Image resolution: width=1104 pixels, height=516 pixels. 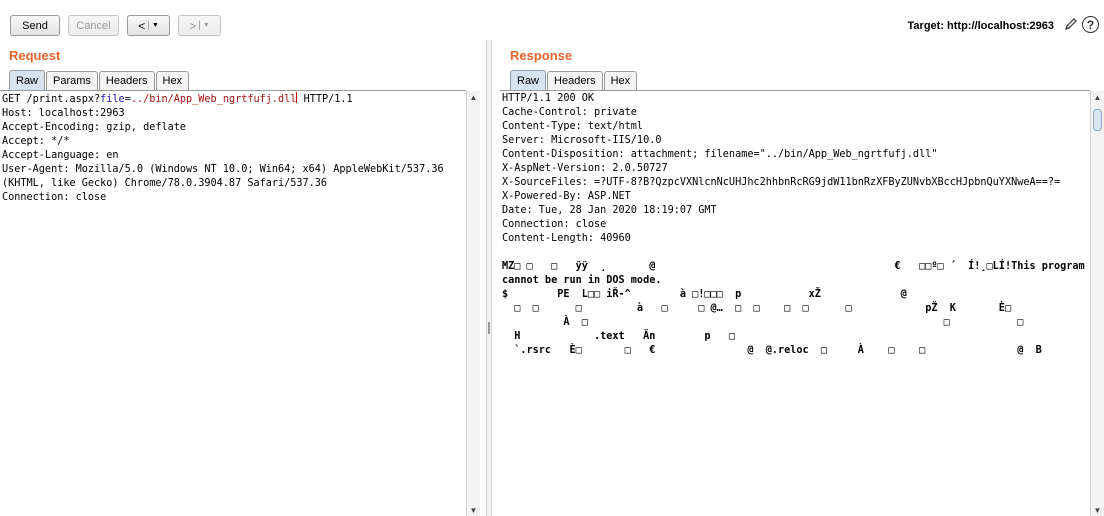 I want to click on request-header-line: Accept: */*, so click(x=36, y=141).